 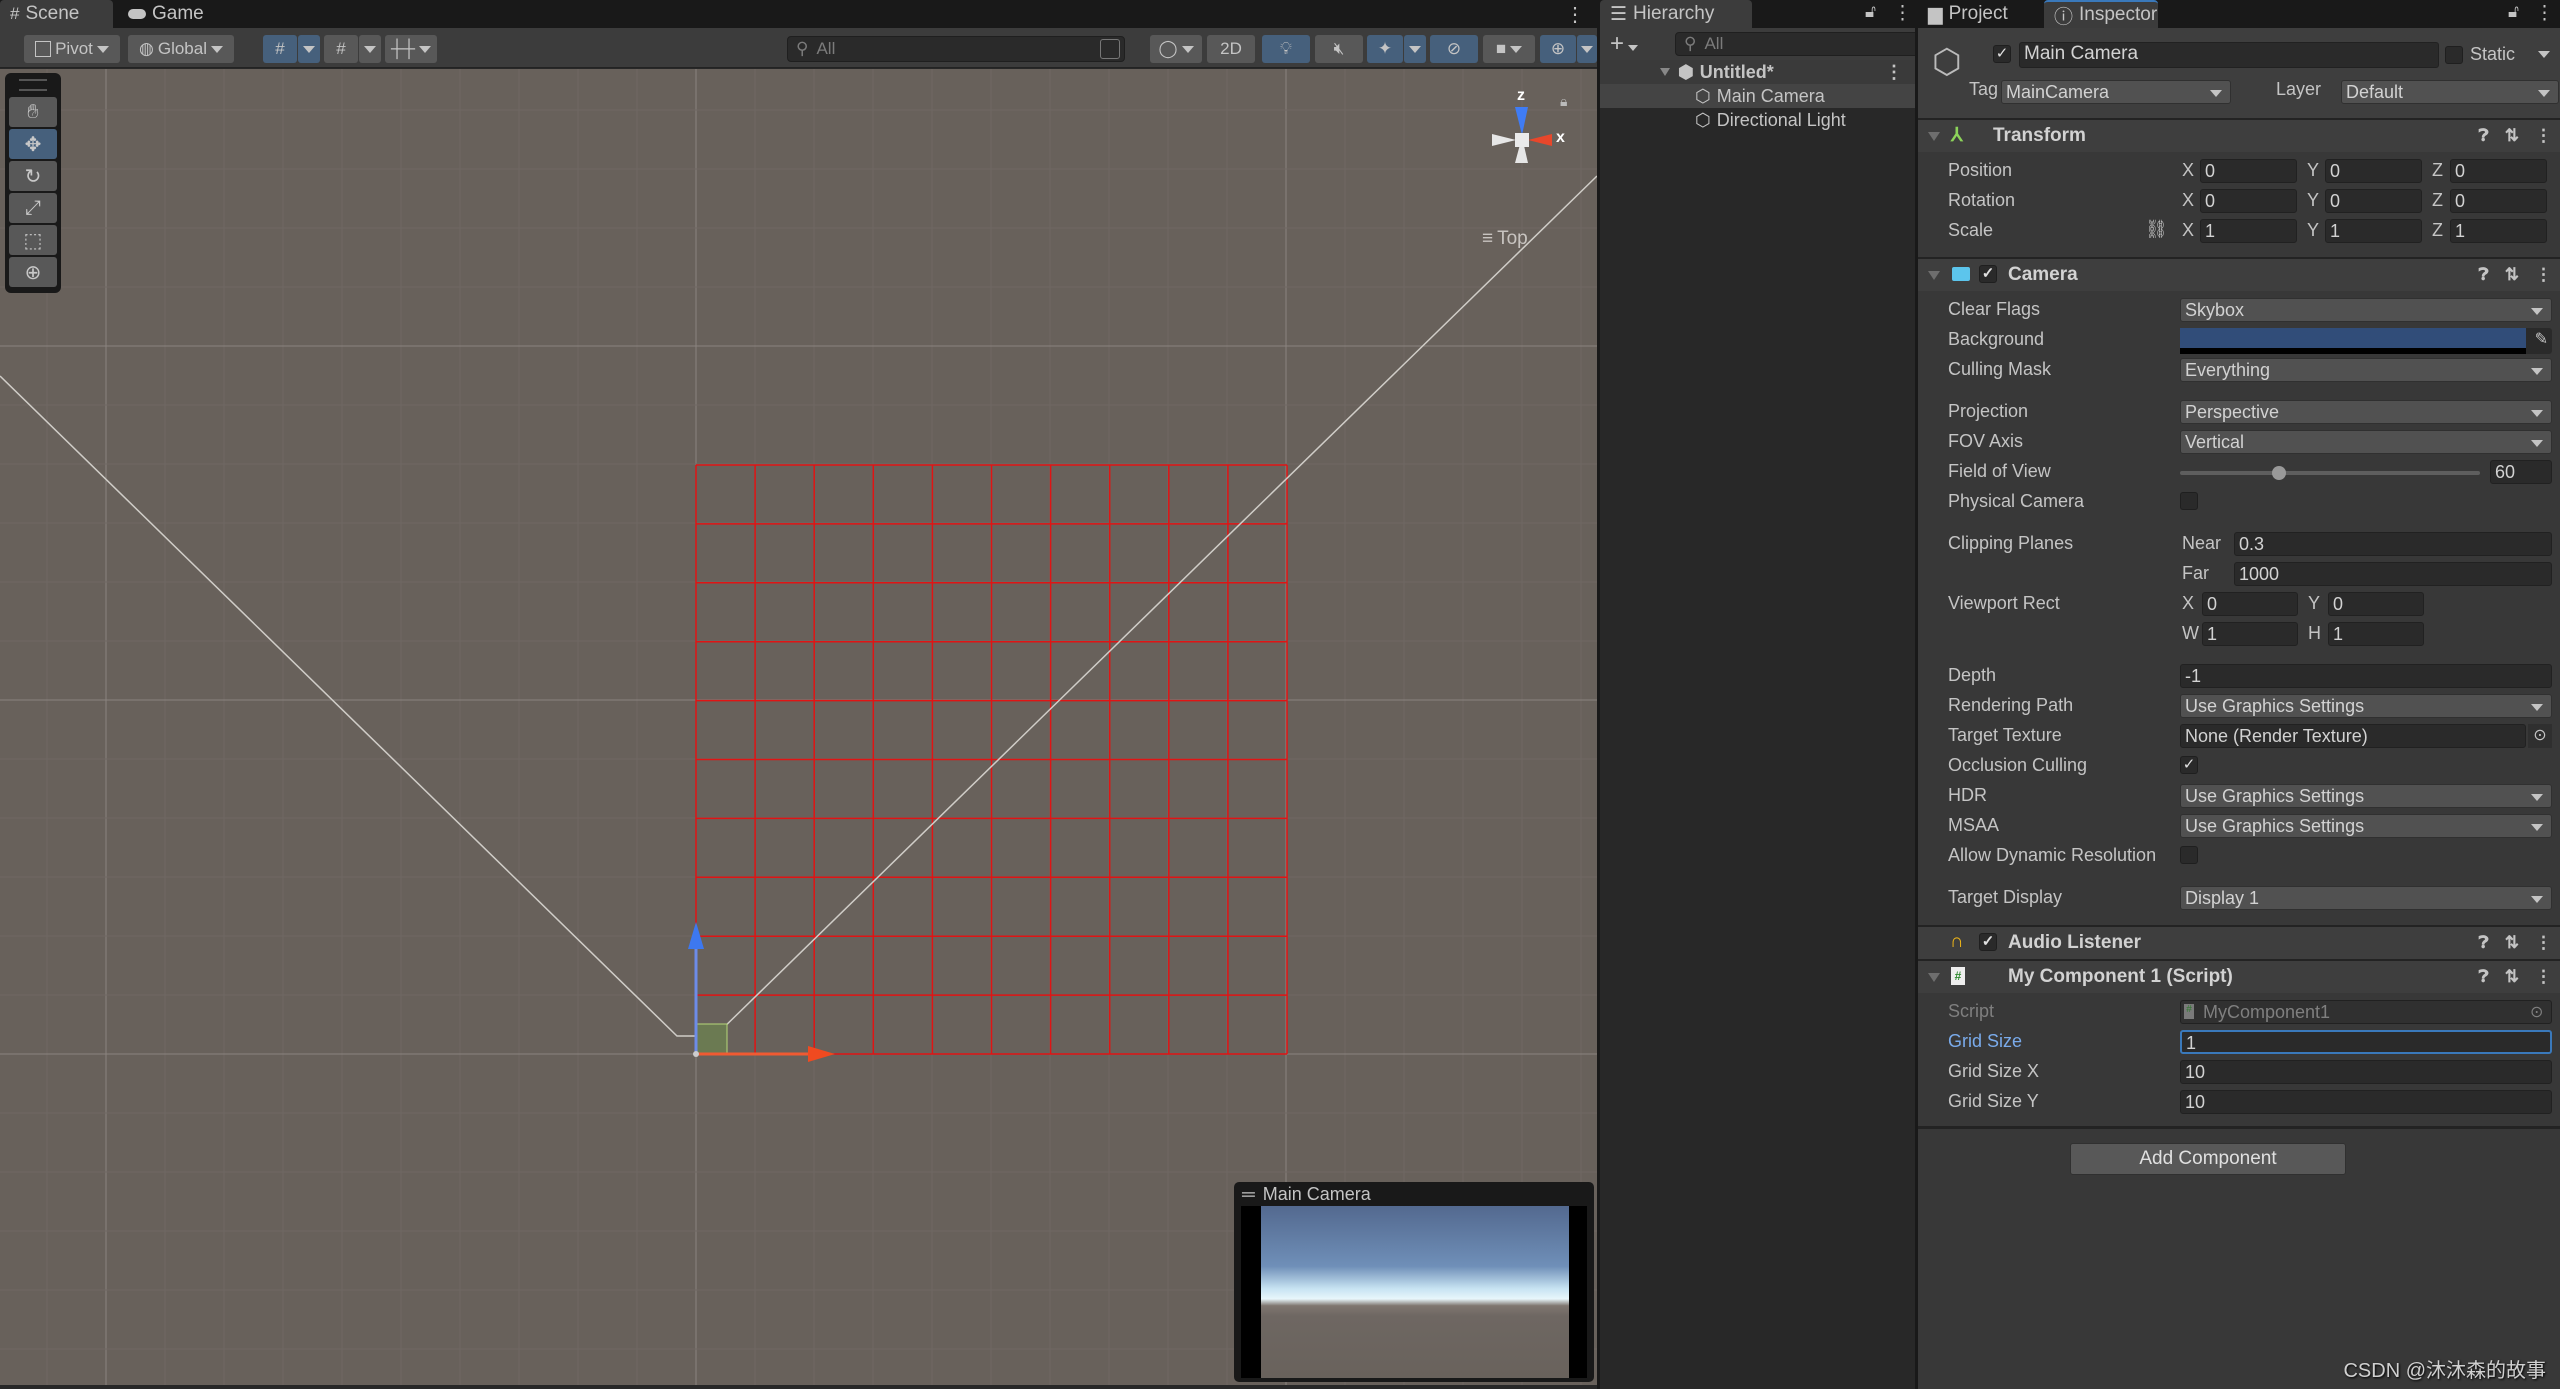 What do you see at coordinates (2239, 274) in the screenshot?
I see `camera-header: ✓ Camera ❓︎ ⇅ ⋮` at bounding box center [2239, 274].